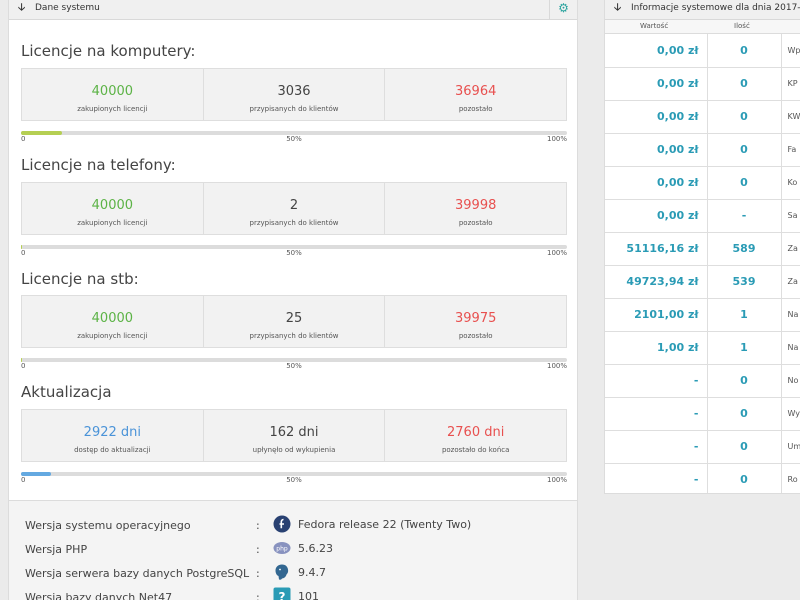 The image size is (800, 600). What do you see at coordinates (294, 450) in the screenshot?
I see `stat-label: upłynęło od wykupienia` at bounding box center [294, 450].